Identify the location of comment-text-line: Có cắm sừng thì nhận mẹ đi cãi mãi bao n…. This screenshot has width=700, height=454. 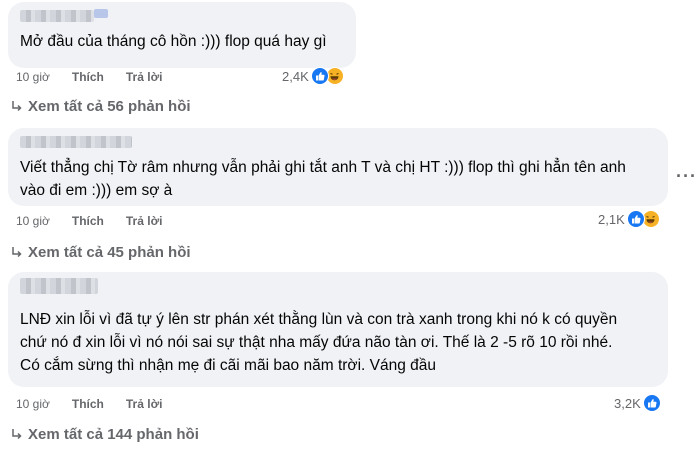
(228, 365).